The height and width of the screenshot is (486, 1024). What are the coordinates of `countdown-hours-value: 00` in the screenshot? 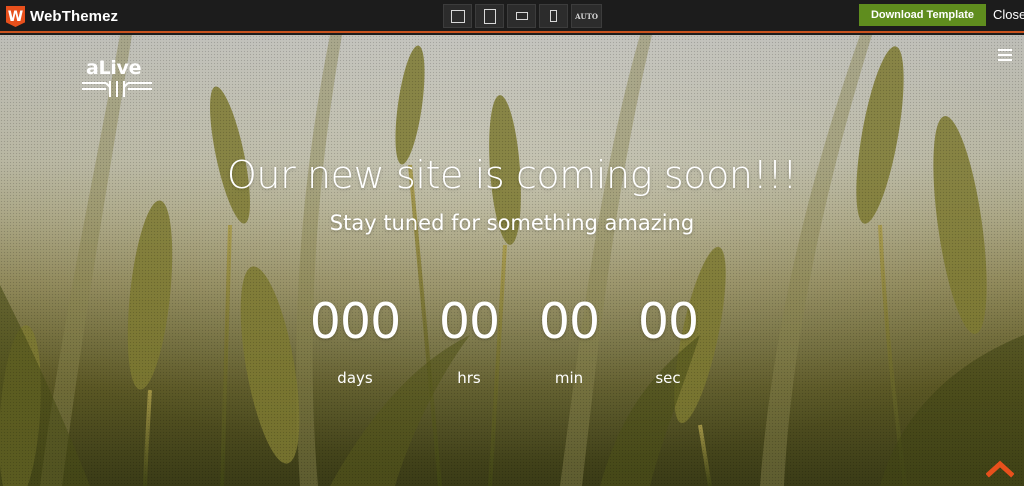 It's located at (469, 321).